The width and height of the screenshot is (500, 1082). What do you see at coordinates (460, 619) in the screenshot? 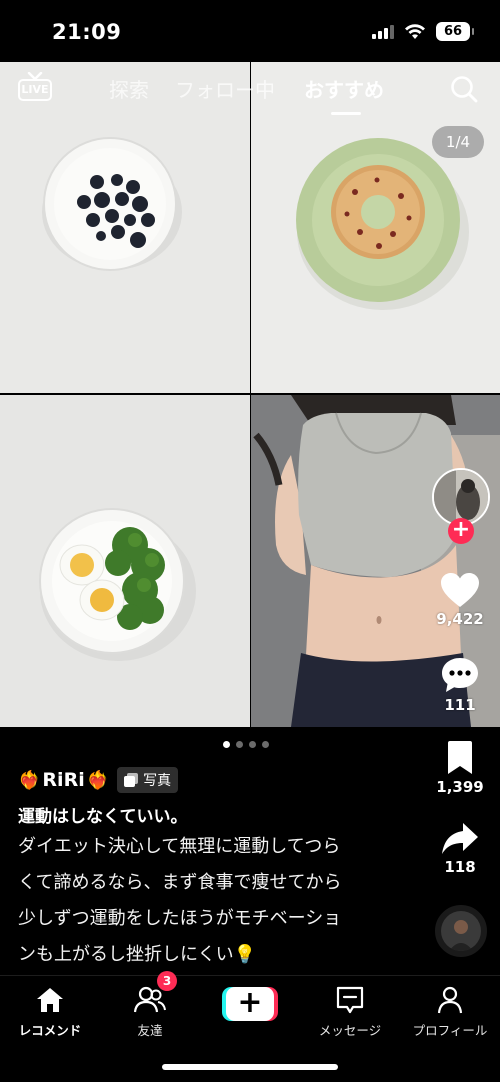
I see `like-count: 9,422` at bounding box center [460, 619].